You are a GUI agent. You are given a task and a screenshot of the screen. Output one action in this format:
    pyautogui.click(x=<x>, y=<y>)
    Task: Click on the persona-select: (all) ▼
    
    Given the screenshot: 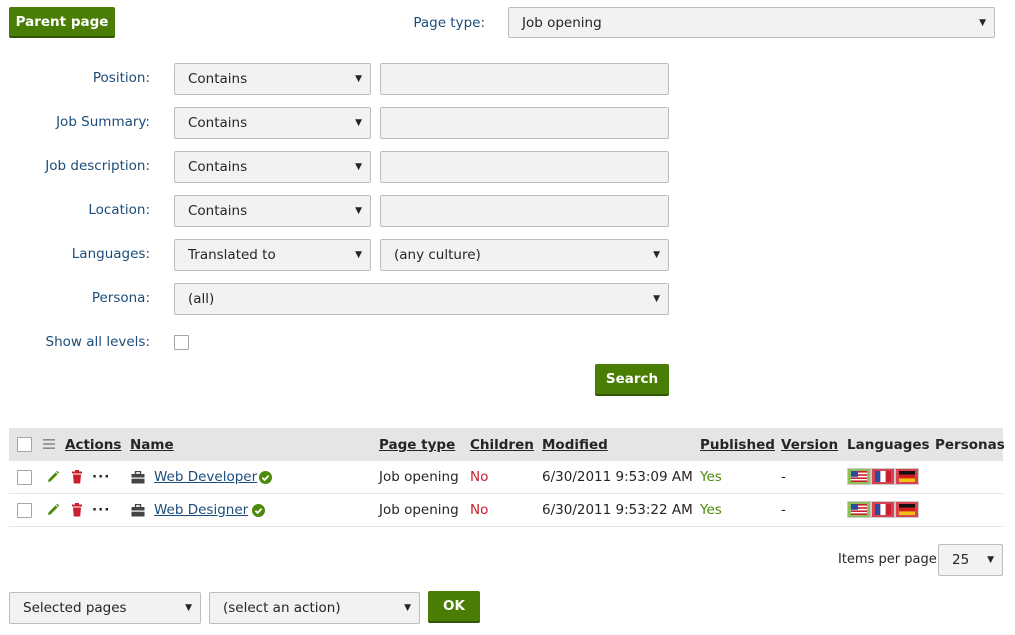 What is the action you would take?
    pyautogui.click(x=421, y=299)
    